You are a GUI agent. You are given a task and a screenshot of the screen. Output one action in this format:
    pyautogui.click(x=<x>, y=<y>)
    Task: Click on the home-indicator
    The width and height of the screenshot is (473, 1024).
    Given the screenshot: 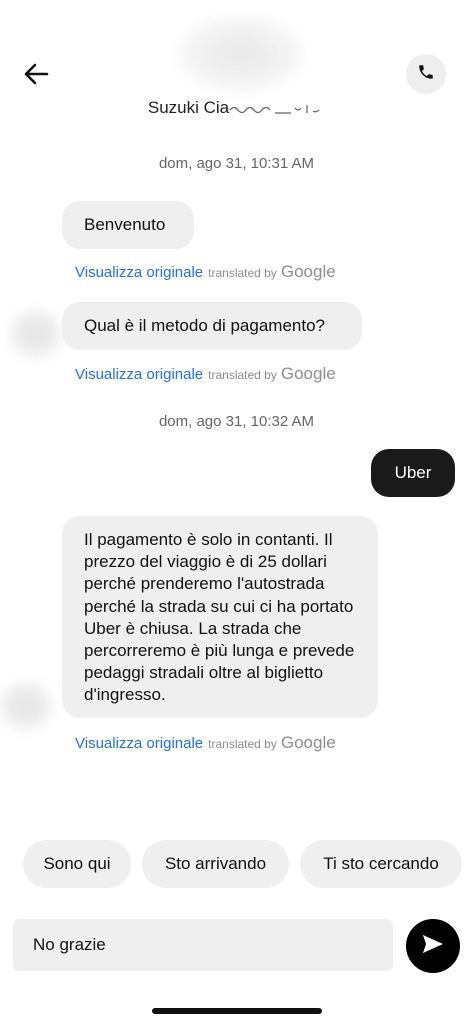 What is the action you would take?
    pyautogui.click(x=237, y=1011)
    